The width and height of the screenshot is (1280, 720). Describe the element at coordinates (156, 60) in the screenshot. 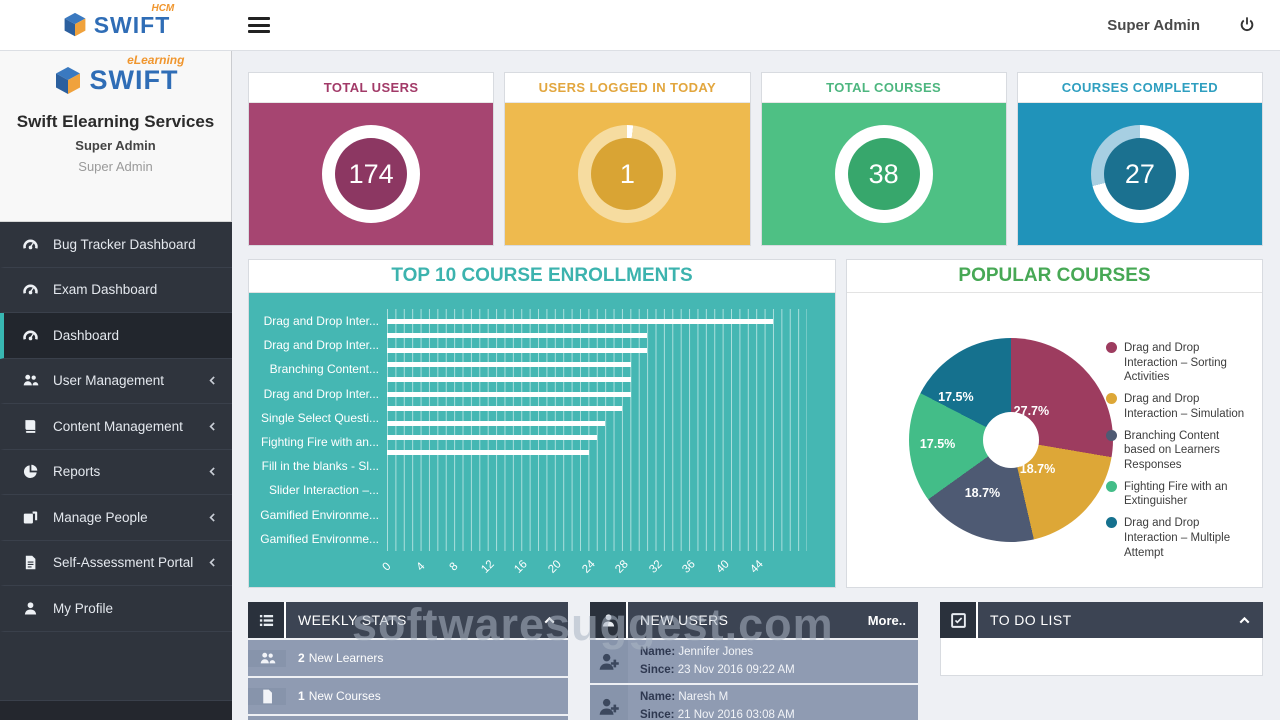

I see `brand-sup: eLearning` at that location.